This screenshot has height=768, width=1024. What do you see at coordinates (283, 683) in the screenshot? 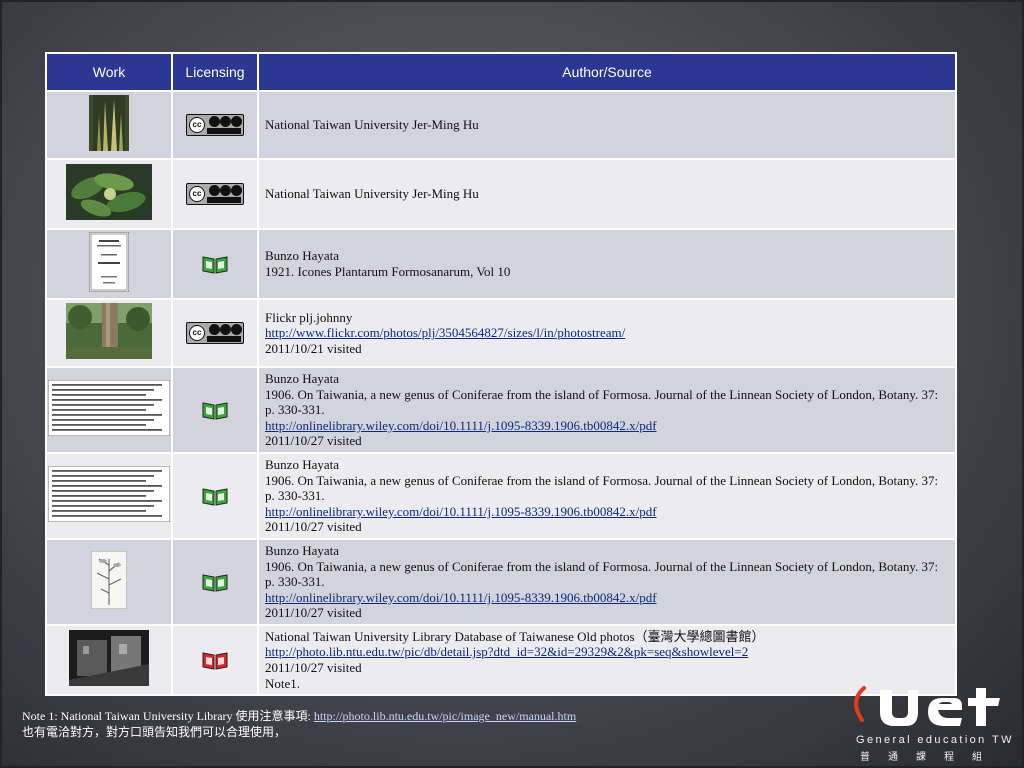
I see `note-reference: Note1.` at bounding box center [283, 683].